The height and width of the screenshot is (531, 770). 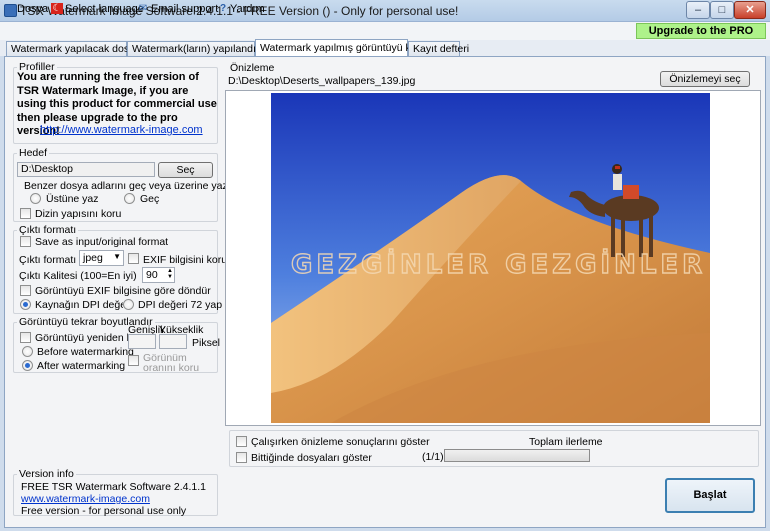 I want to click on dpi-72-label: DPI değeri 72 yap, so click(x=180, y=305).